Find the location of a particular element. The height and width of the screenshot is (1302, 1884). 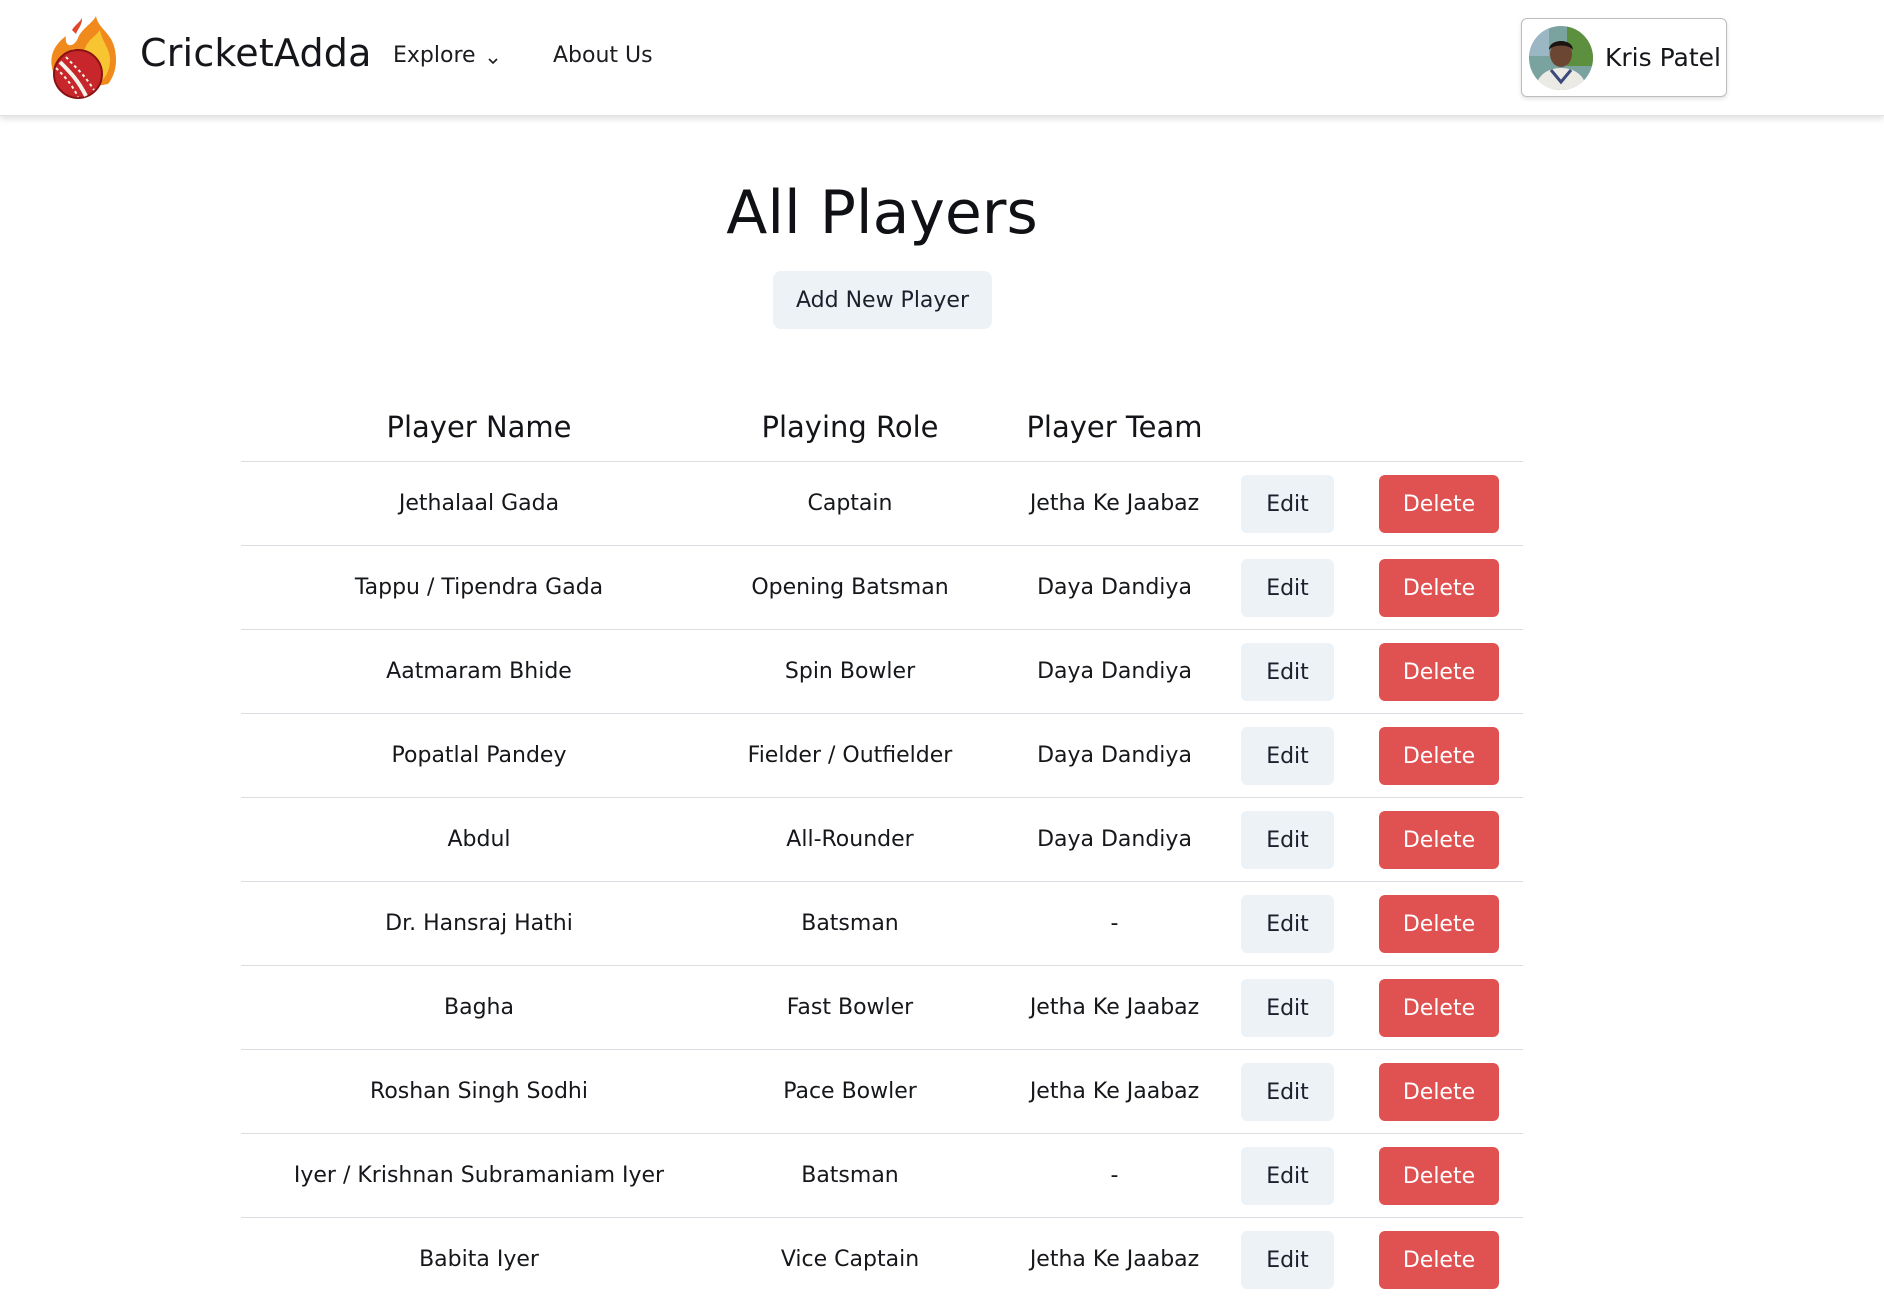

playing-role: Fast Bowler is located at coordinates (850, 1007).